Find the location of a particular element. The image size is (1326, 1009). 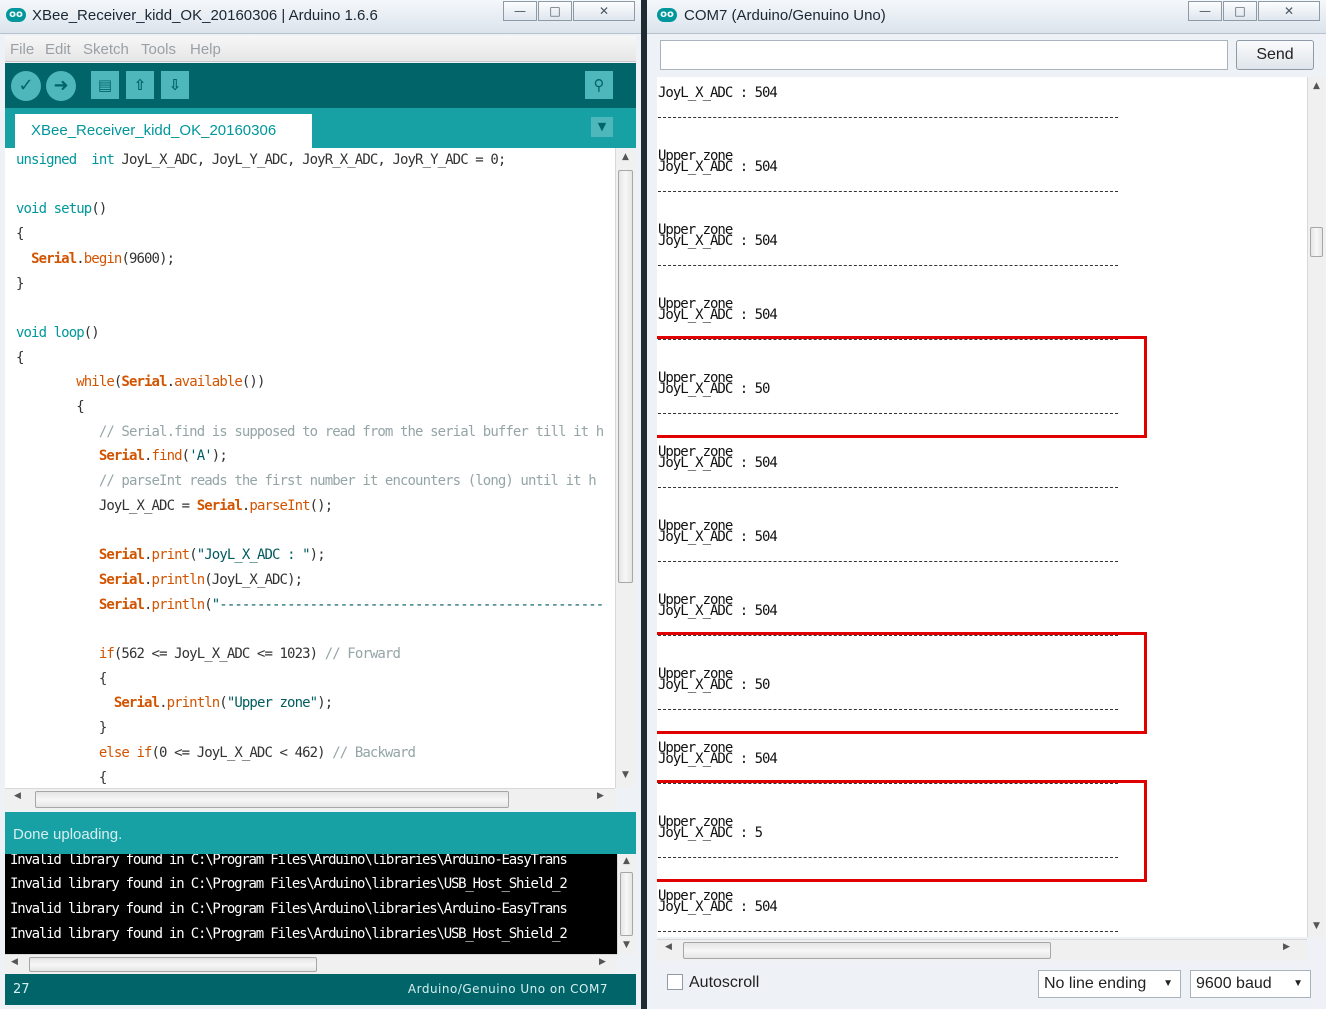

upload-icon: ➜ is located at coordinates (61, 86).